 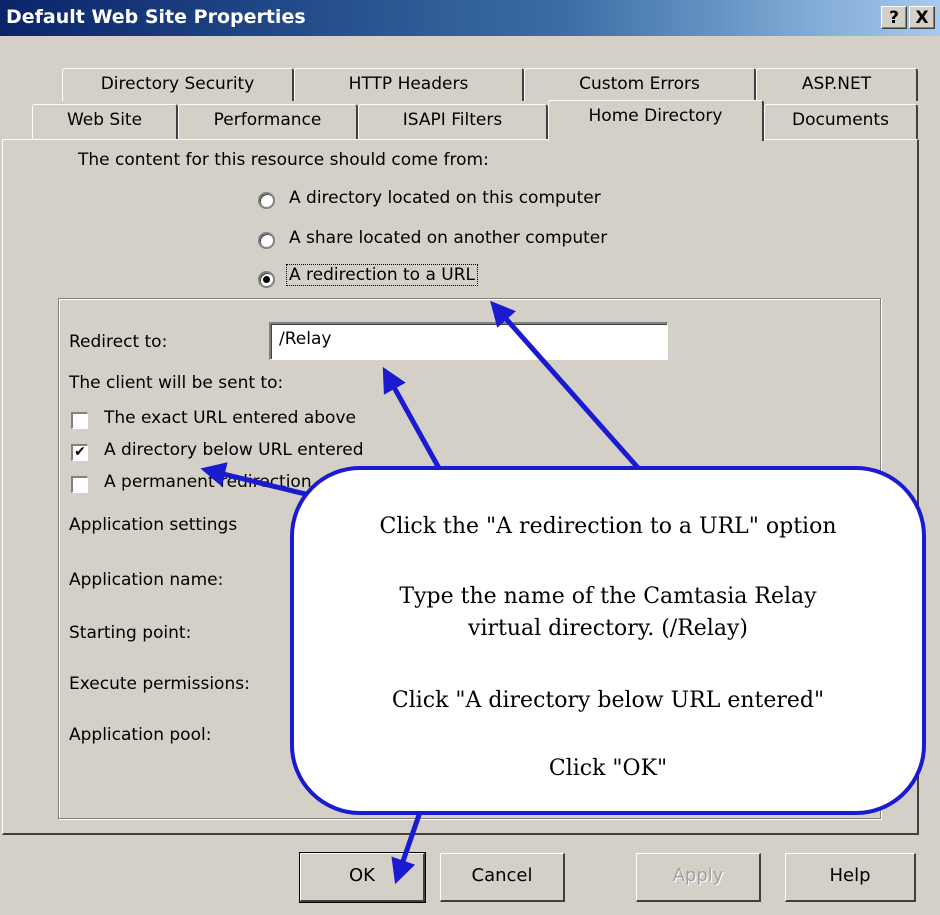 I want to click on checkbox-exact-url, so click(x=79, y=420).